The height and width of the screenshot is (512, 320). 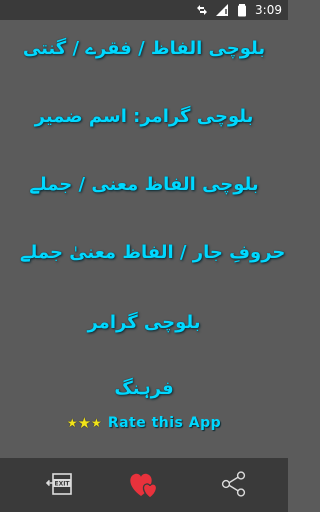 I want to click on menu-item-words-meaning-sentences: بلوچی الفاظ معنی / جملے, so click(x=144, y=184).